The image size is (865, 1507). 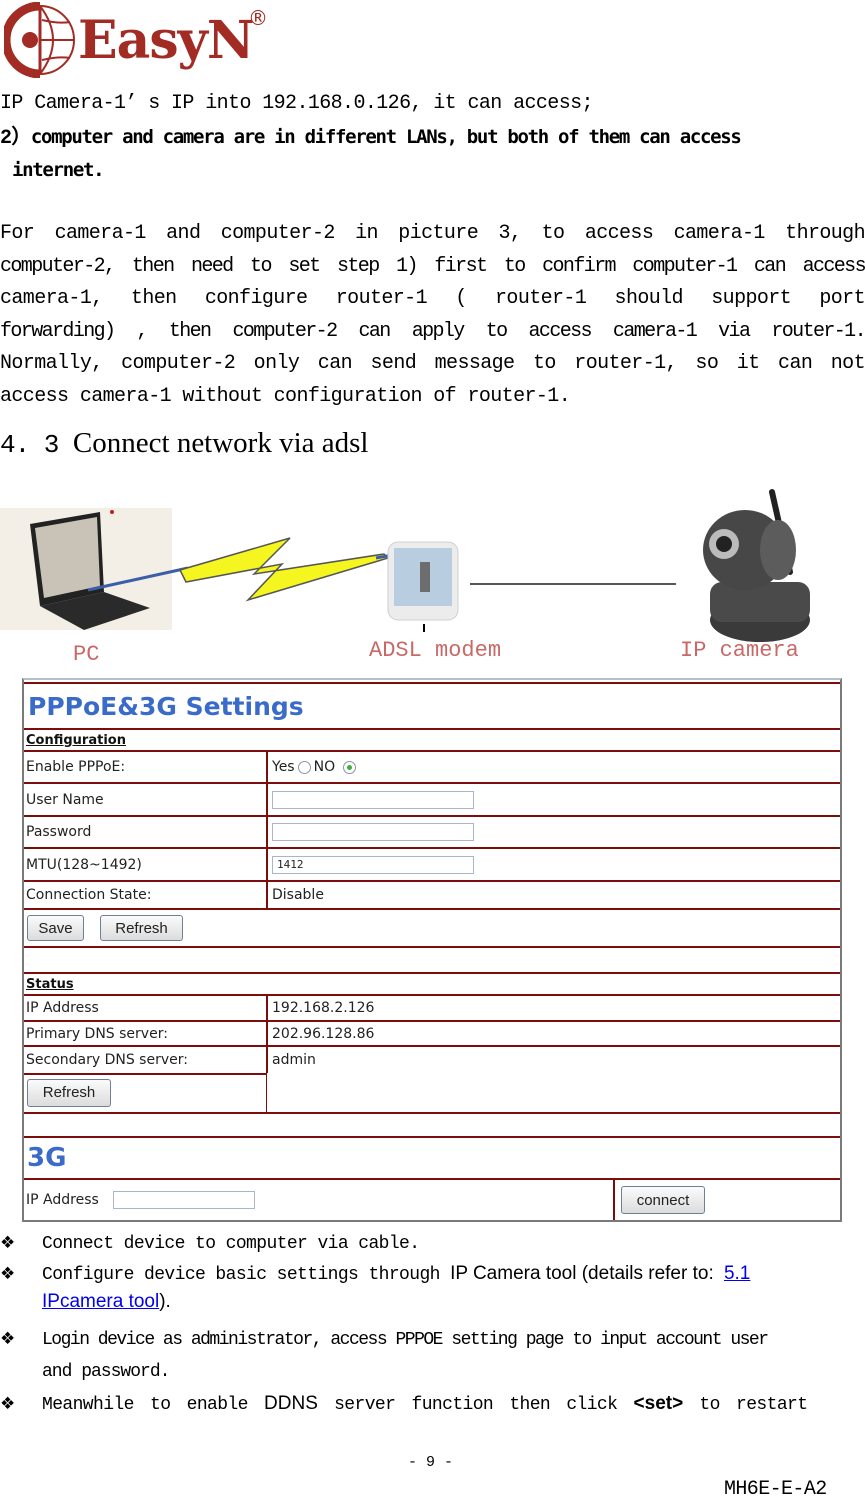 I want to click on bullet-text: Configure device basic settings through, so click(x=241, y=1275).